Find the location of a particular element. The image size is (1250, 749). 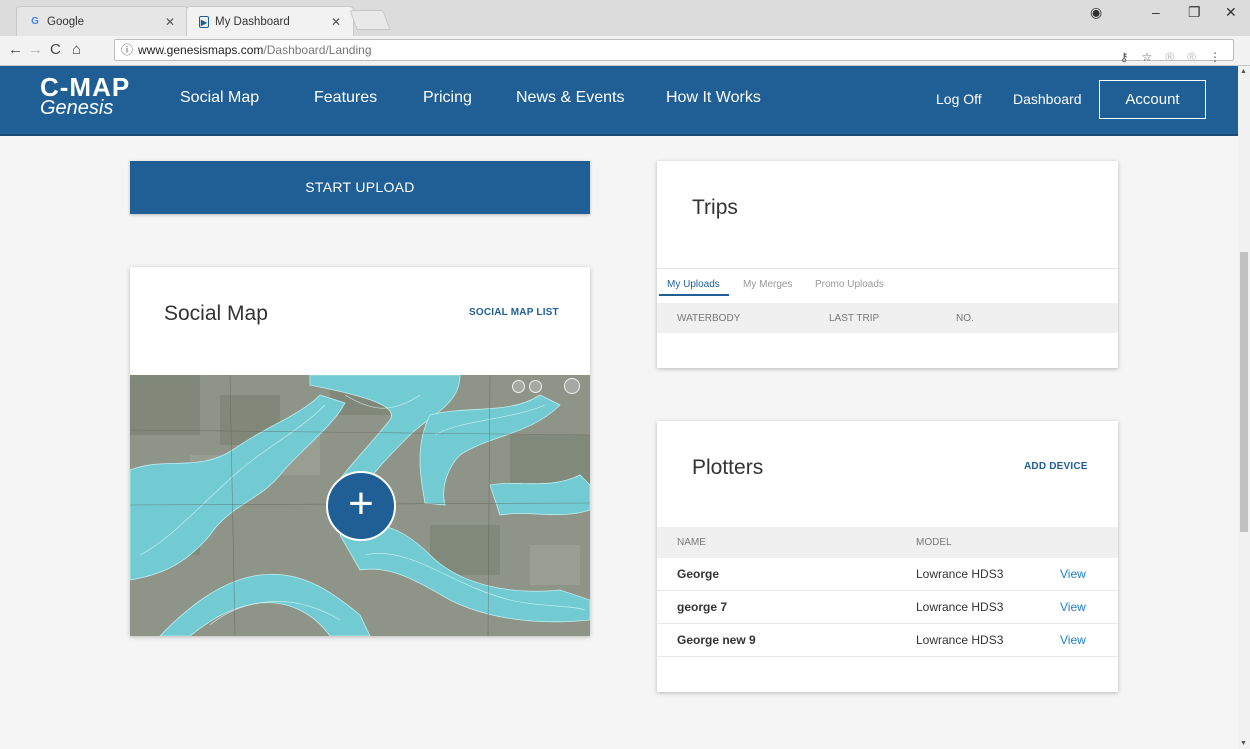

social-map-title: Social Map is located at coordinates (216, 313).